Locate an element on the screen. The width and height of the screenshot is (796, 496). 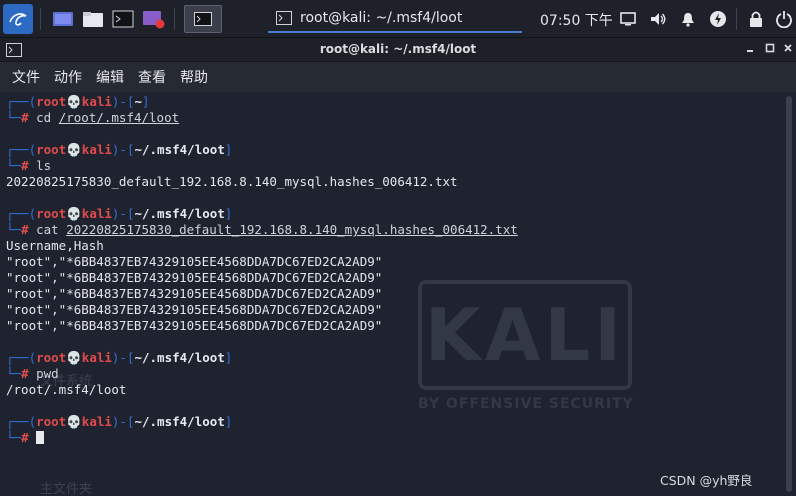
minimize-button is located at coordinates (750, 49).